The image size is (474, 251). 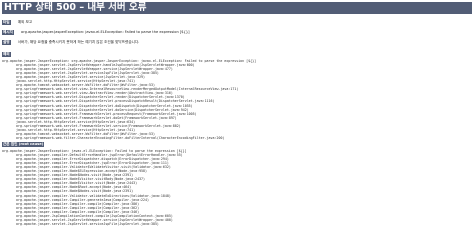 I want to click on root-cause-label: 근본 원인 (root cause), so click(x=23, y=144).